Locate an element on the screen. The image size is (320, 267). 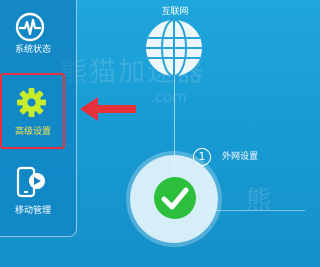
step-label: 外网设置 is located at coordinates (240, 157).